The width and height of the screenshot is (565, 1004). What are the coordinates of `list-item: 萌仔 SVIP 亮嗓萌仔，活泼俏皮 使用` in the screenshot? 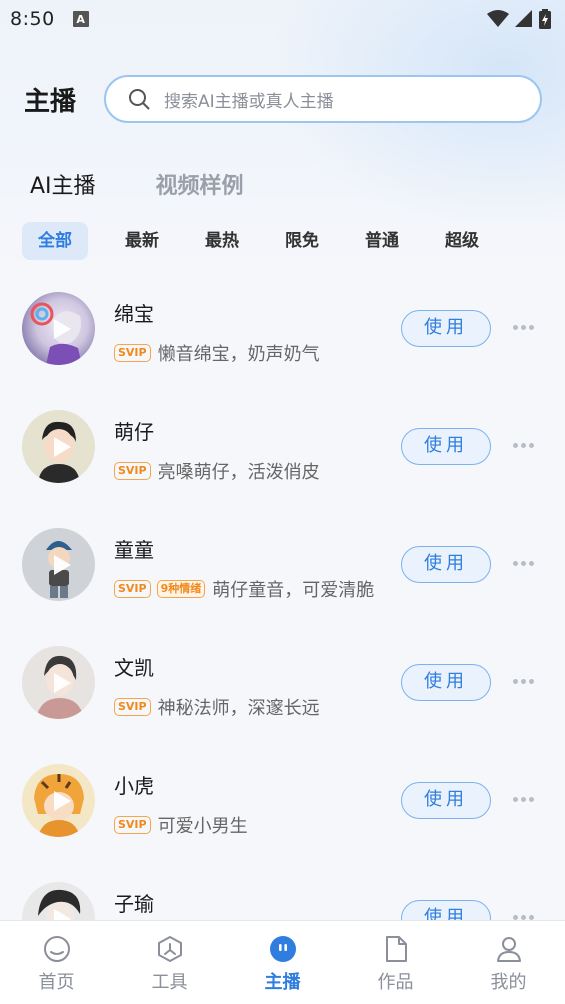 It's located at (282, 447).